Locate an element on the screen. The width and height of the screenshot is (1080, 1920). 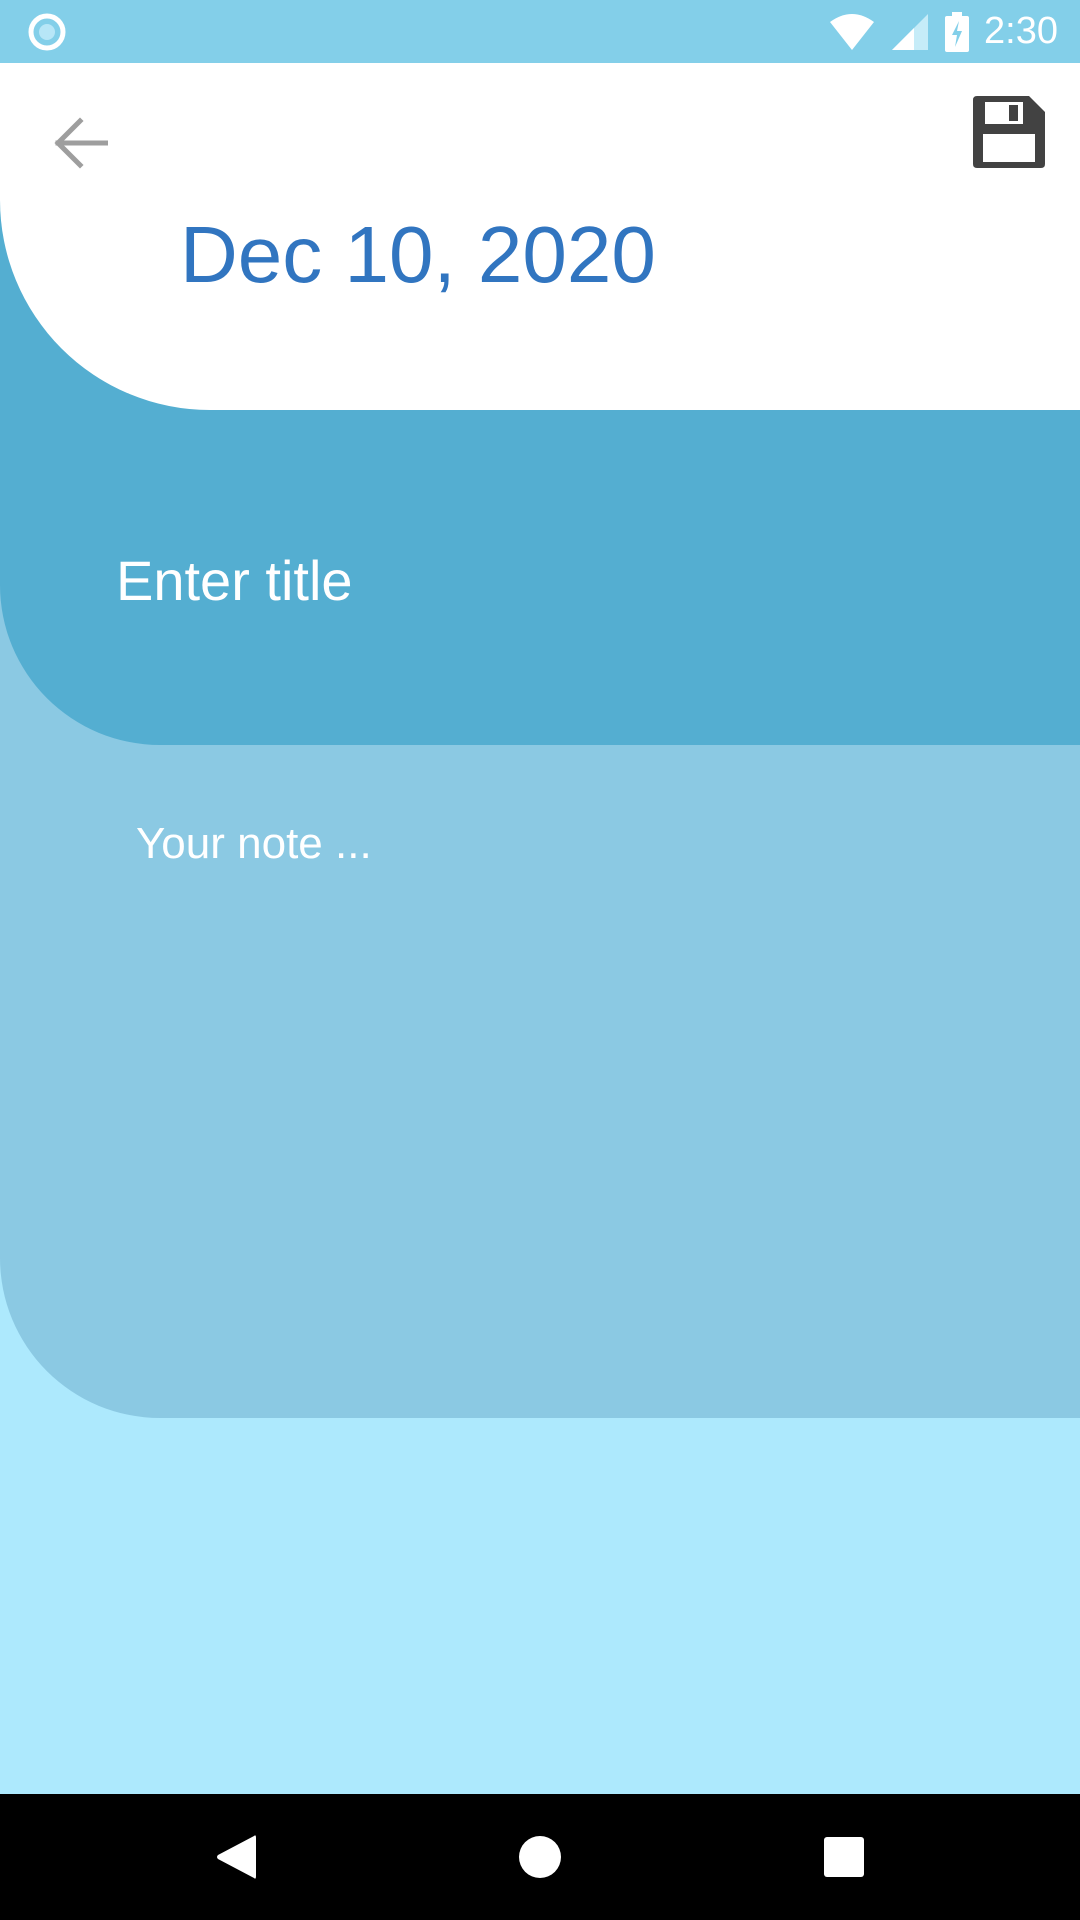
nav-recents-icon is located at coordinates (844, 1857).